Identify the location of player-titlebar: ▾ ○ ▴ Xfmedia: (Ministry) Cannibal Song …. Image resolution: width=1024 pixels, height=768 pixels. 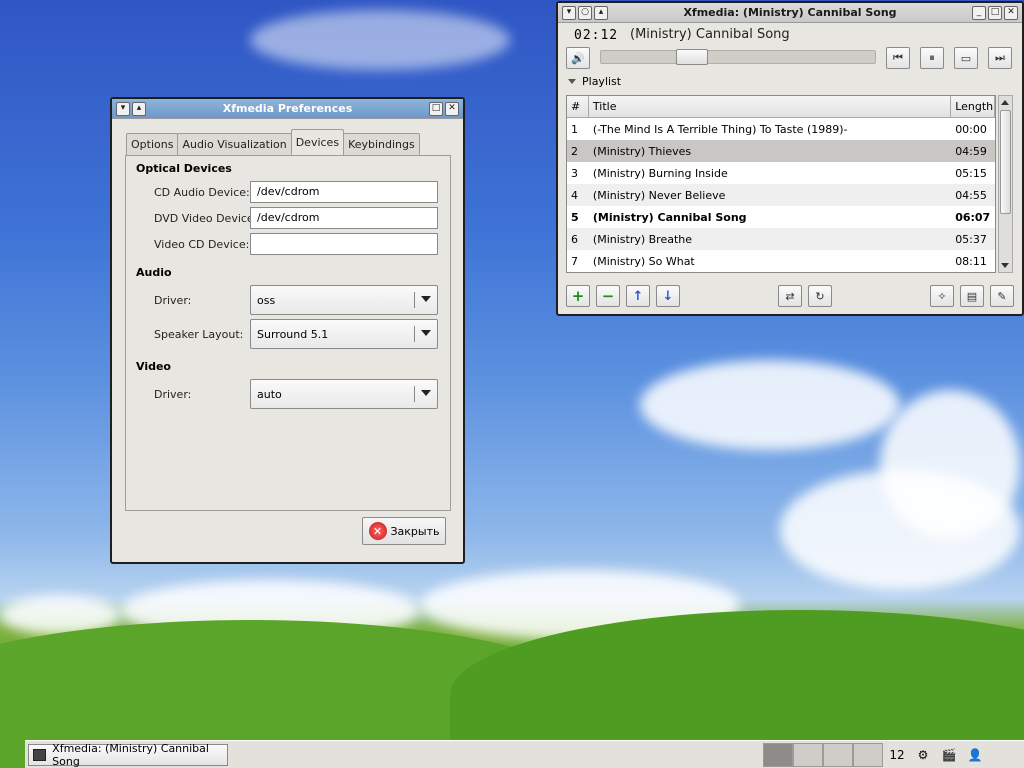
(790, 13).